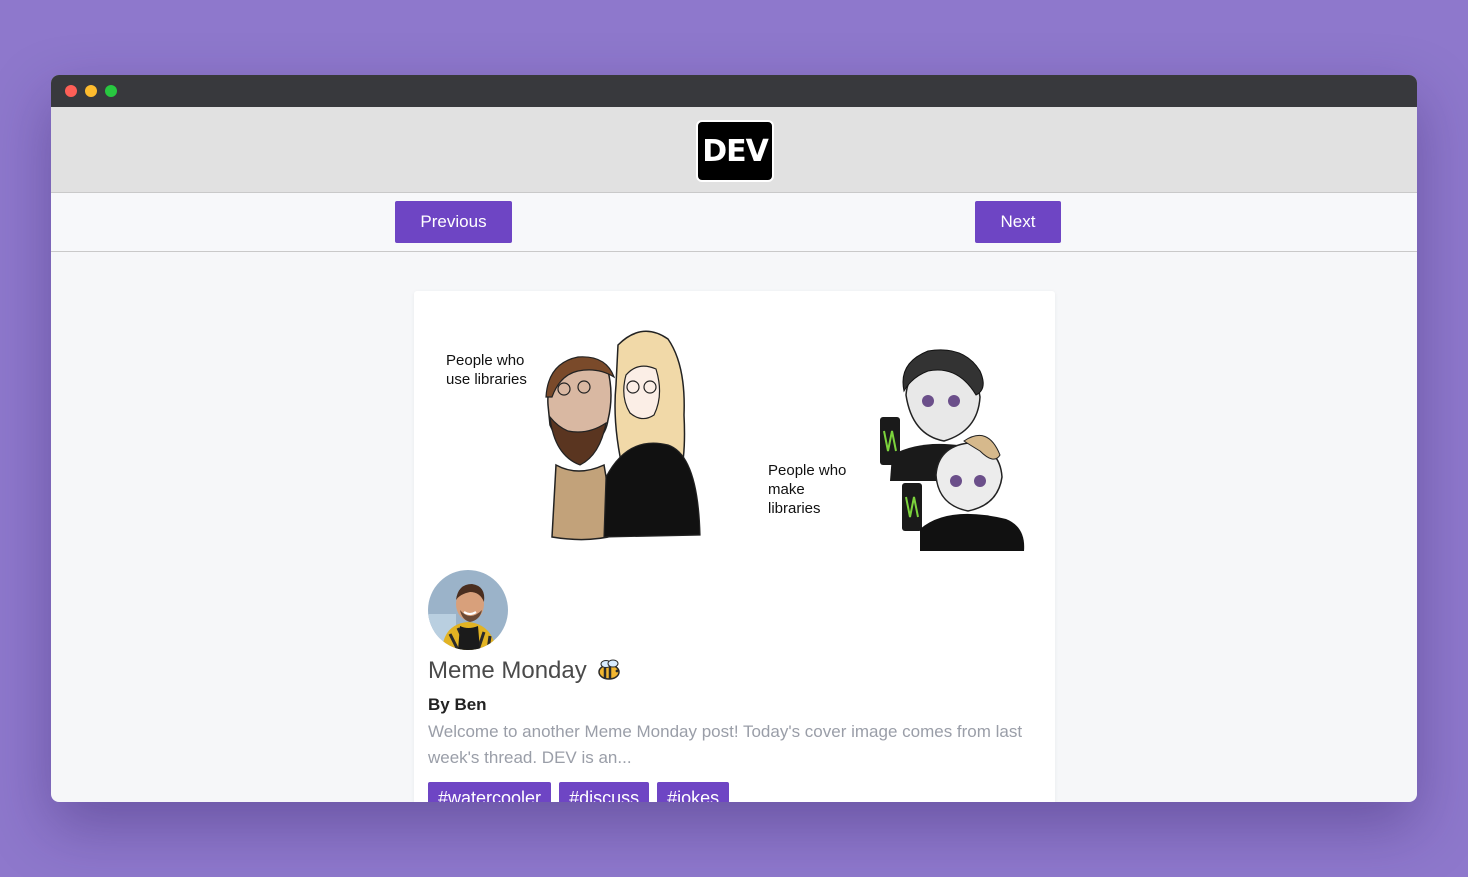  I want to click on maximize-window-icon, so click(111, 91).